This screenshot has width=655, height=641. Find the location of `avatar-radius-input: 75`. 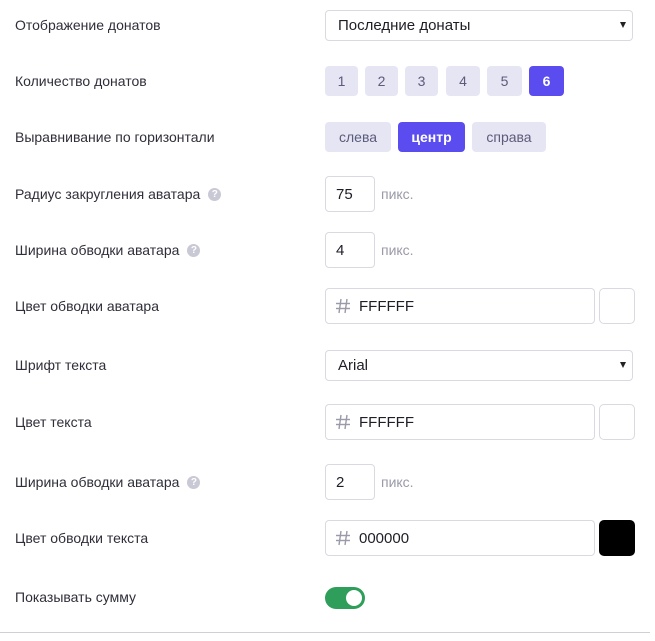

avatar-radius-input: 75 is located at coordinates (350, 194).